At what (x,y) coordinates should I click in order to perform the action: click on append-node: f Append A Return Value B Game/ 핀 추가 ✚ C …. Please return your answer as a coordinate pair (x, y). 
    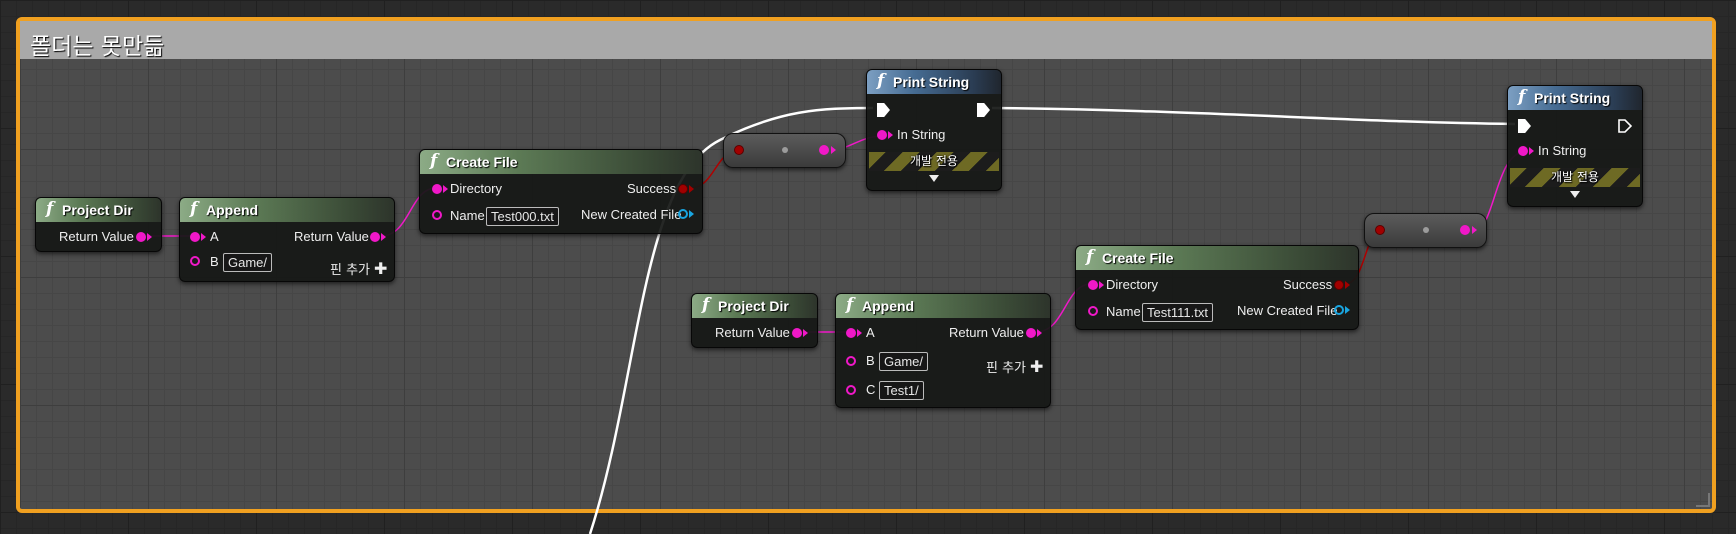
    Looking at the image, I should click on (943, 350).